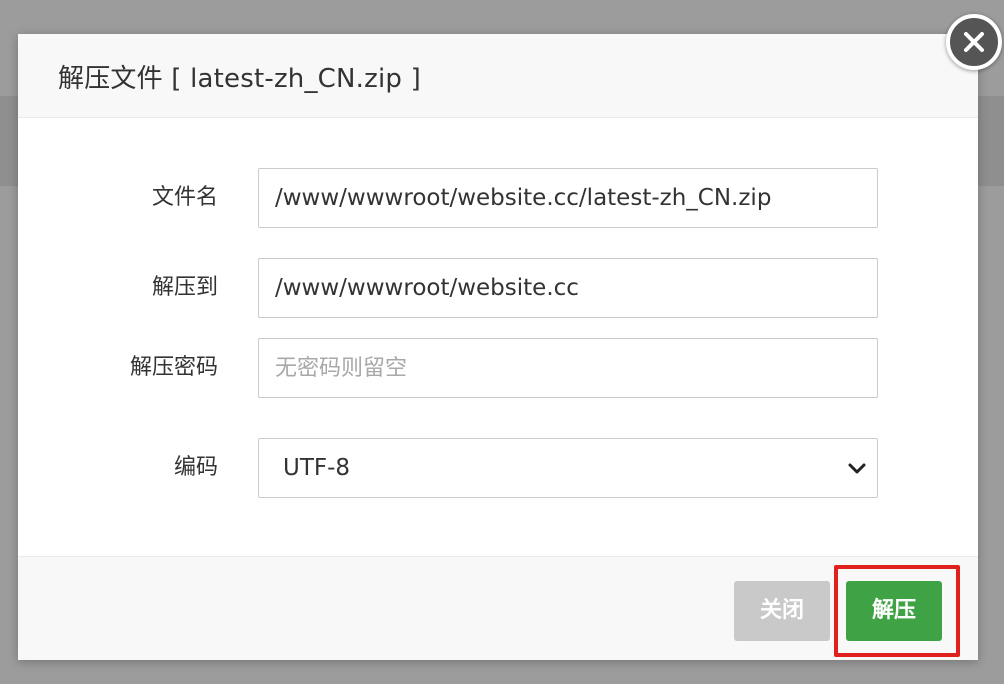  What do you see at coordinates (184, 197) in the screenshot?
I see `filename-label: 文件名` at bounding box center [184, 197].